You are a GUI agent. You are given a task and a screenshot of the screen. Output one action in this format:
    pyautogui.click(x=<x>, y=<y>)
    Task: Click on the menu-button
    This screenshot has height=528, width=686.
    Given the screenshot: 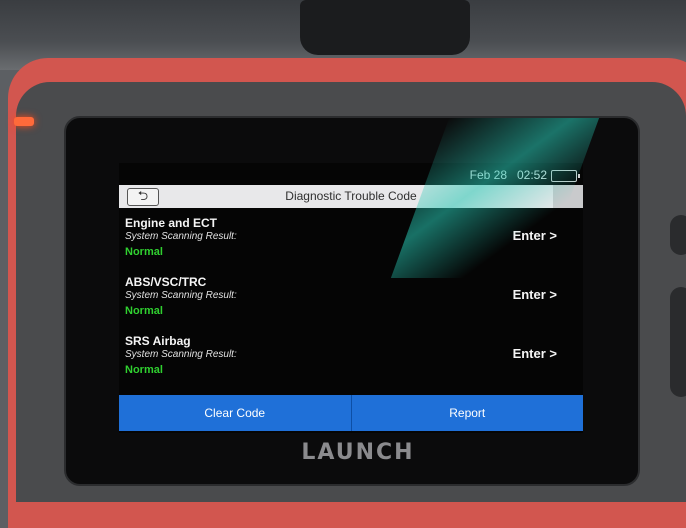 What is the action you would take?
    pyautogui.click(x=568, y=196)
    